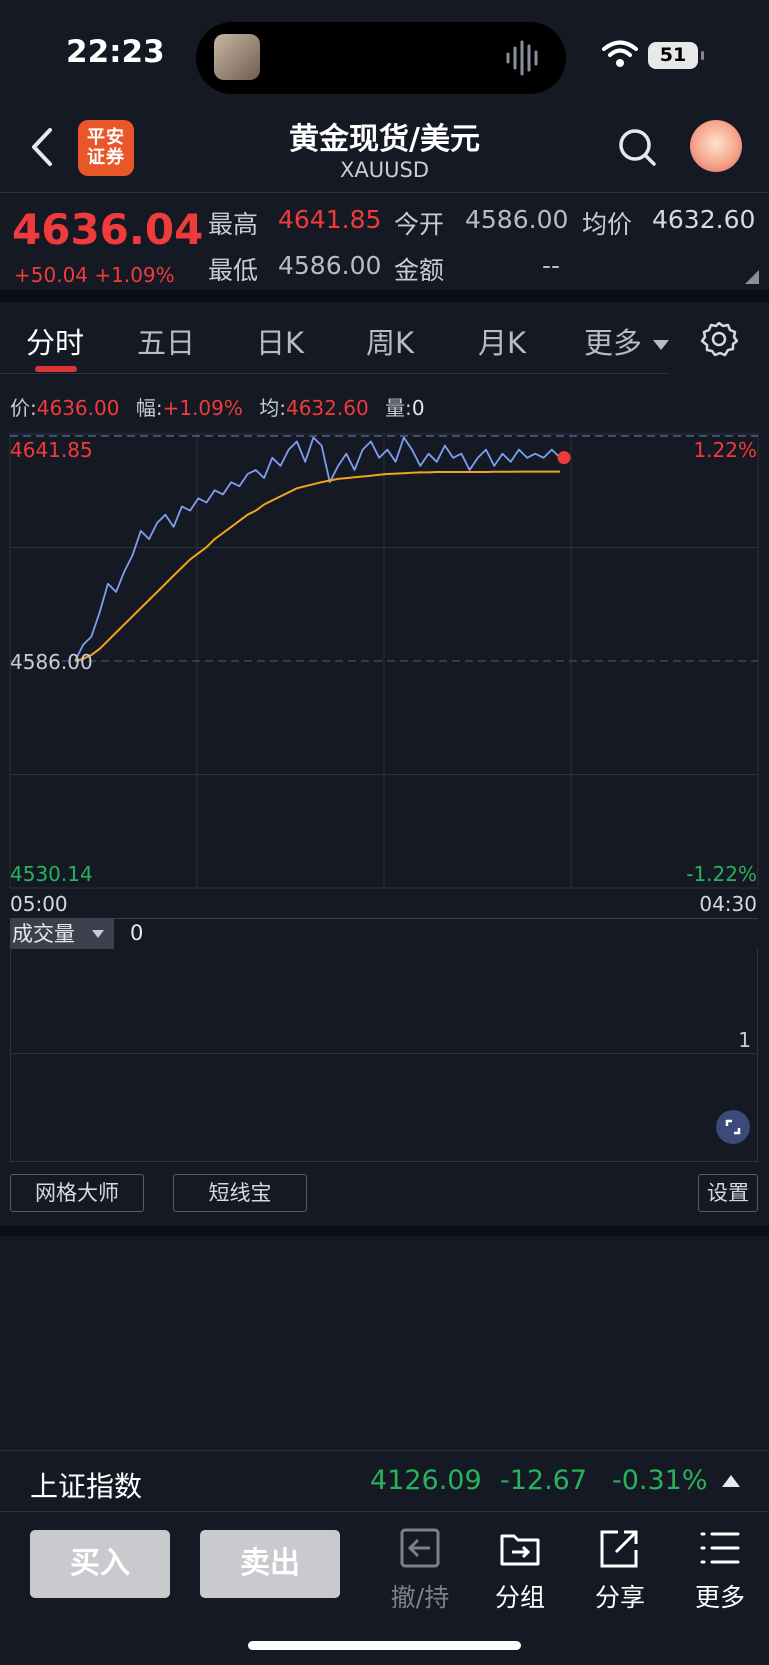 The image size is (769, 1665). Describe the element at coordinates (330, 219) in the screenshot. I see `high-value: 4641.85` at that location.